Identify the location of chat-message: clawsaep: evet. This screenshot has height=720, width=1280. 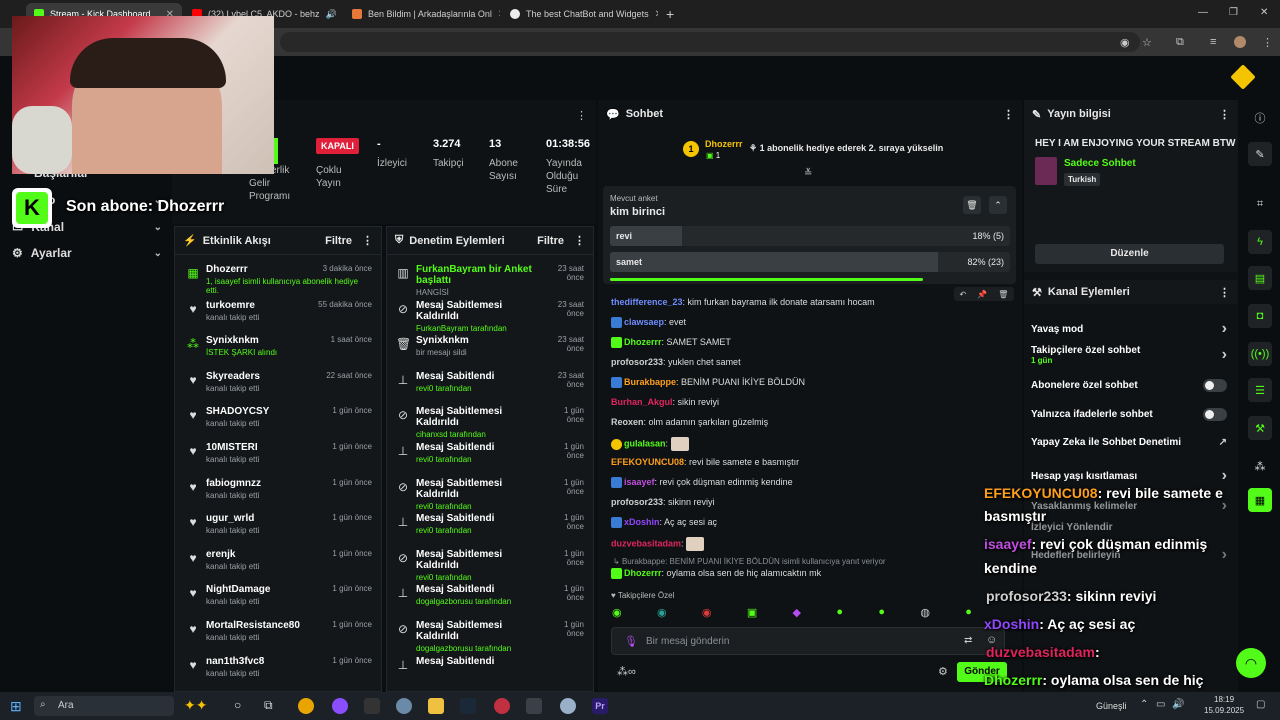
(648, 323).